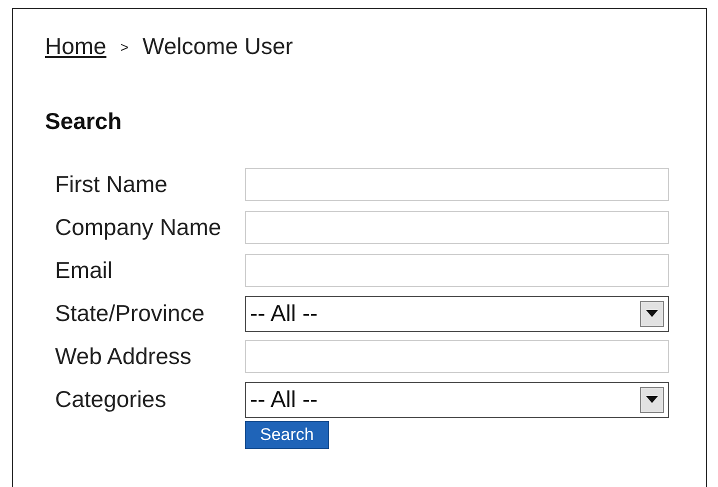  I want to click on breadcrumb-current: Welcome User, so click(217, 46).